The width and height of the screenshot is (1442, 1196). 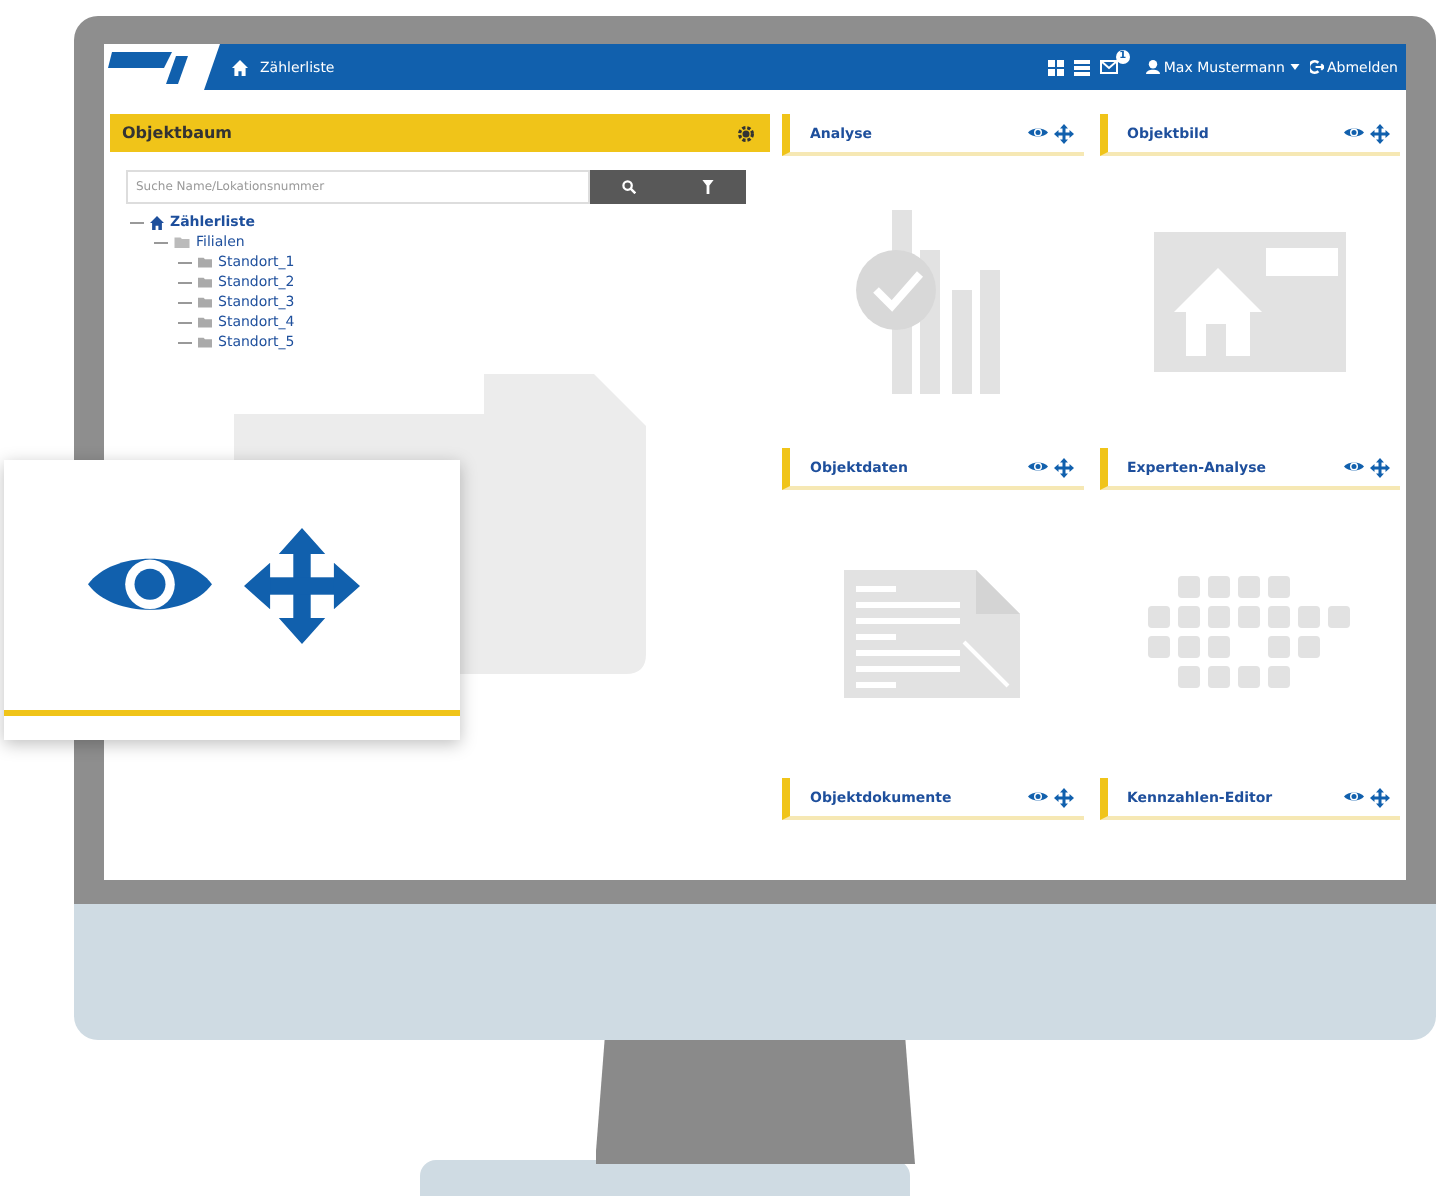 What do you see at coordinates (1055, 67) in the screenshot?
I see `grid-view-icon` at bounding box center [1055, 67].